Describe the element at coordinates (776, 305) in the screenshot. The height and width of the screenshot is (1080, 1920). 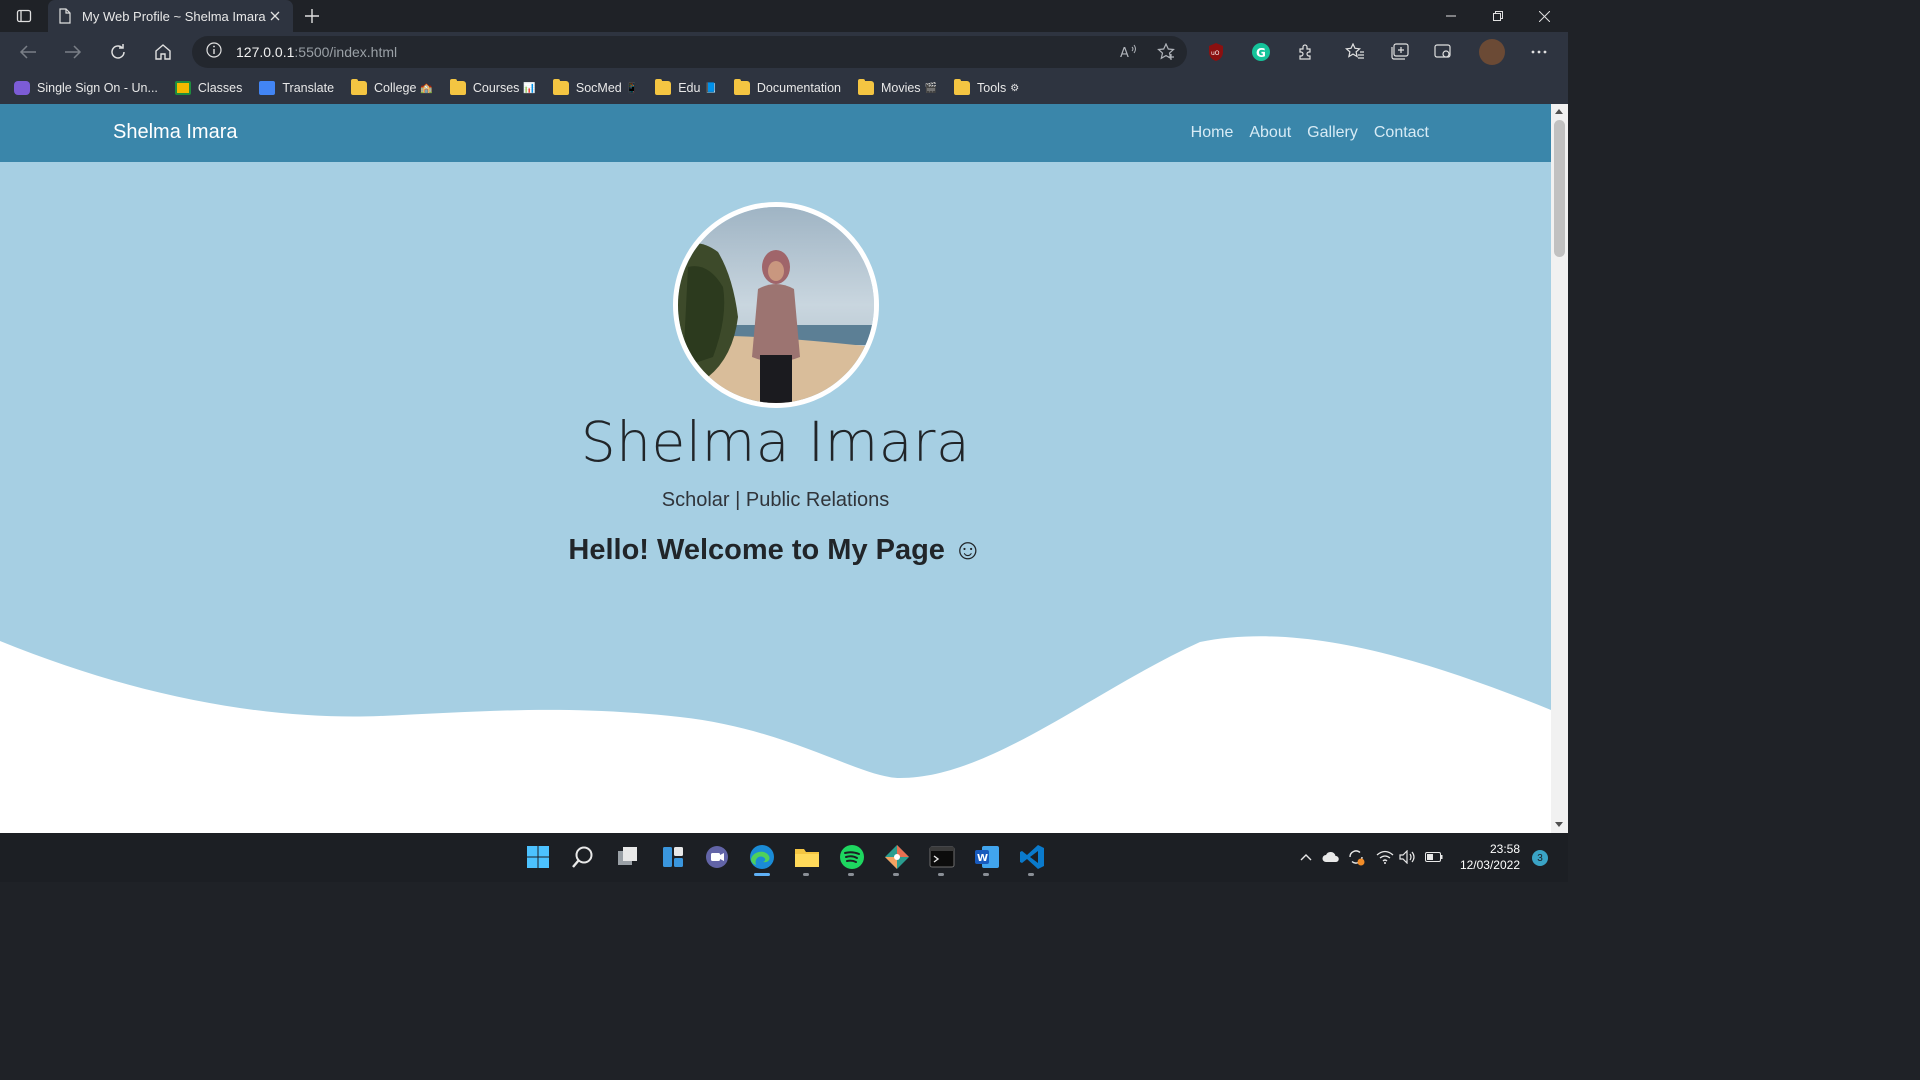
I see `profile-photo` at that location.